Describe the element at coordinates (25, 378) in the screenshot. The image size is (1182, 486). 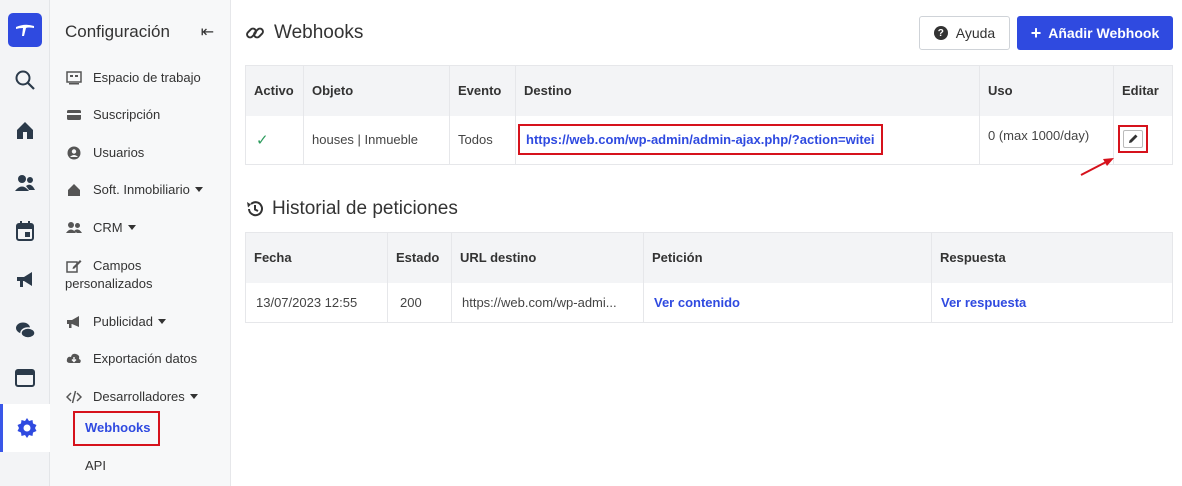
I see `browser-window-icon` at that location.